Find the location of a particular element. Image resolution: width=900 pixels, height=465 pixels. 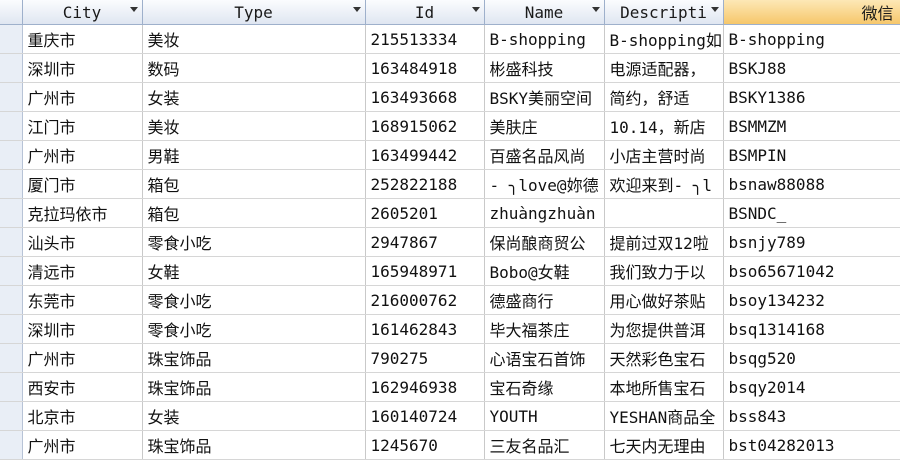

cell-wechat: BSKY1386 is located at coordinates (811, 97).